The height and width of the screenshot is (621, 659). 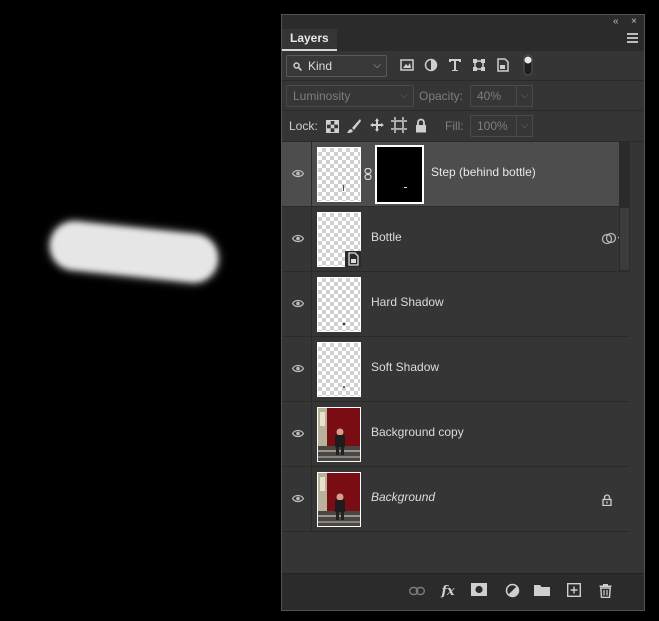 I want to click on blurred-pill-shape, so click(x=134, y=252).